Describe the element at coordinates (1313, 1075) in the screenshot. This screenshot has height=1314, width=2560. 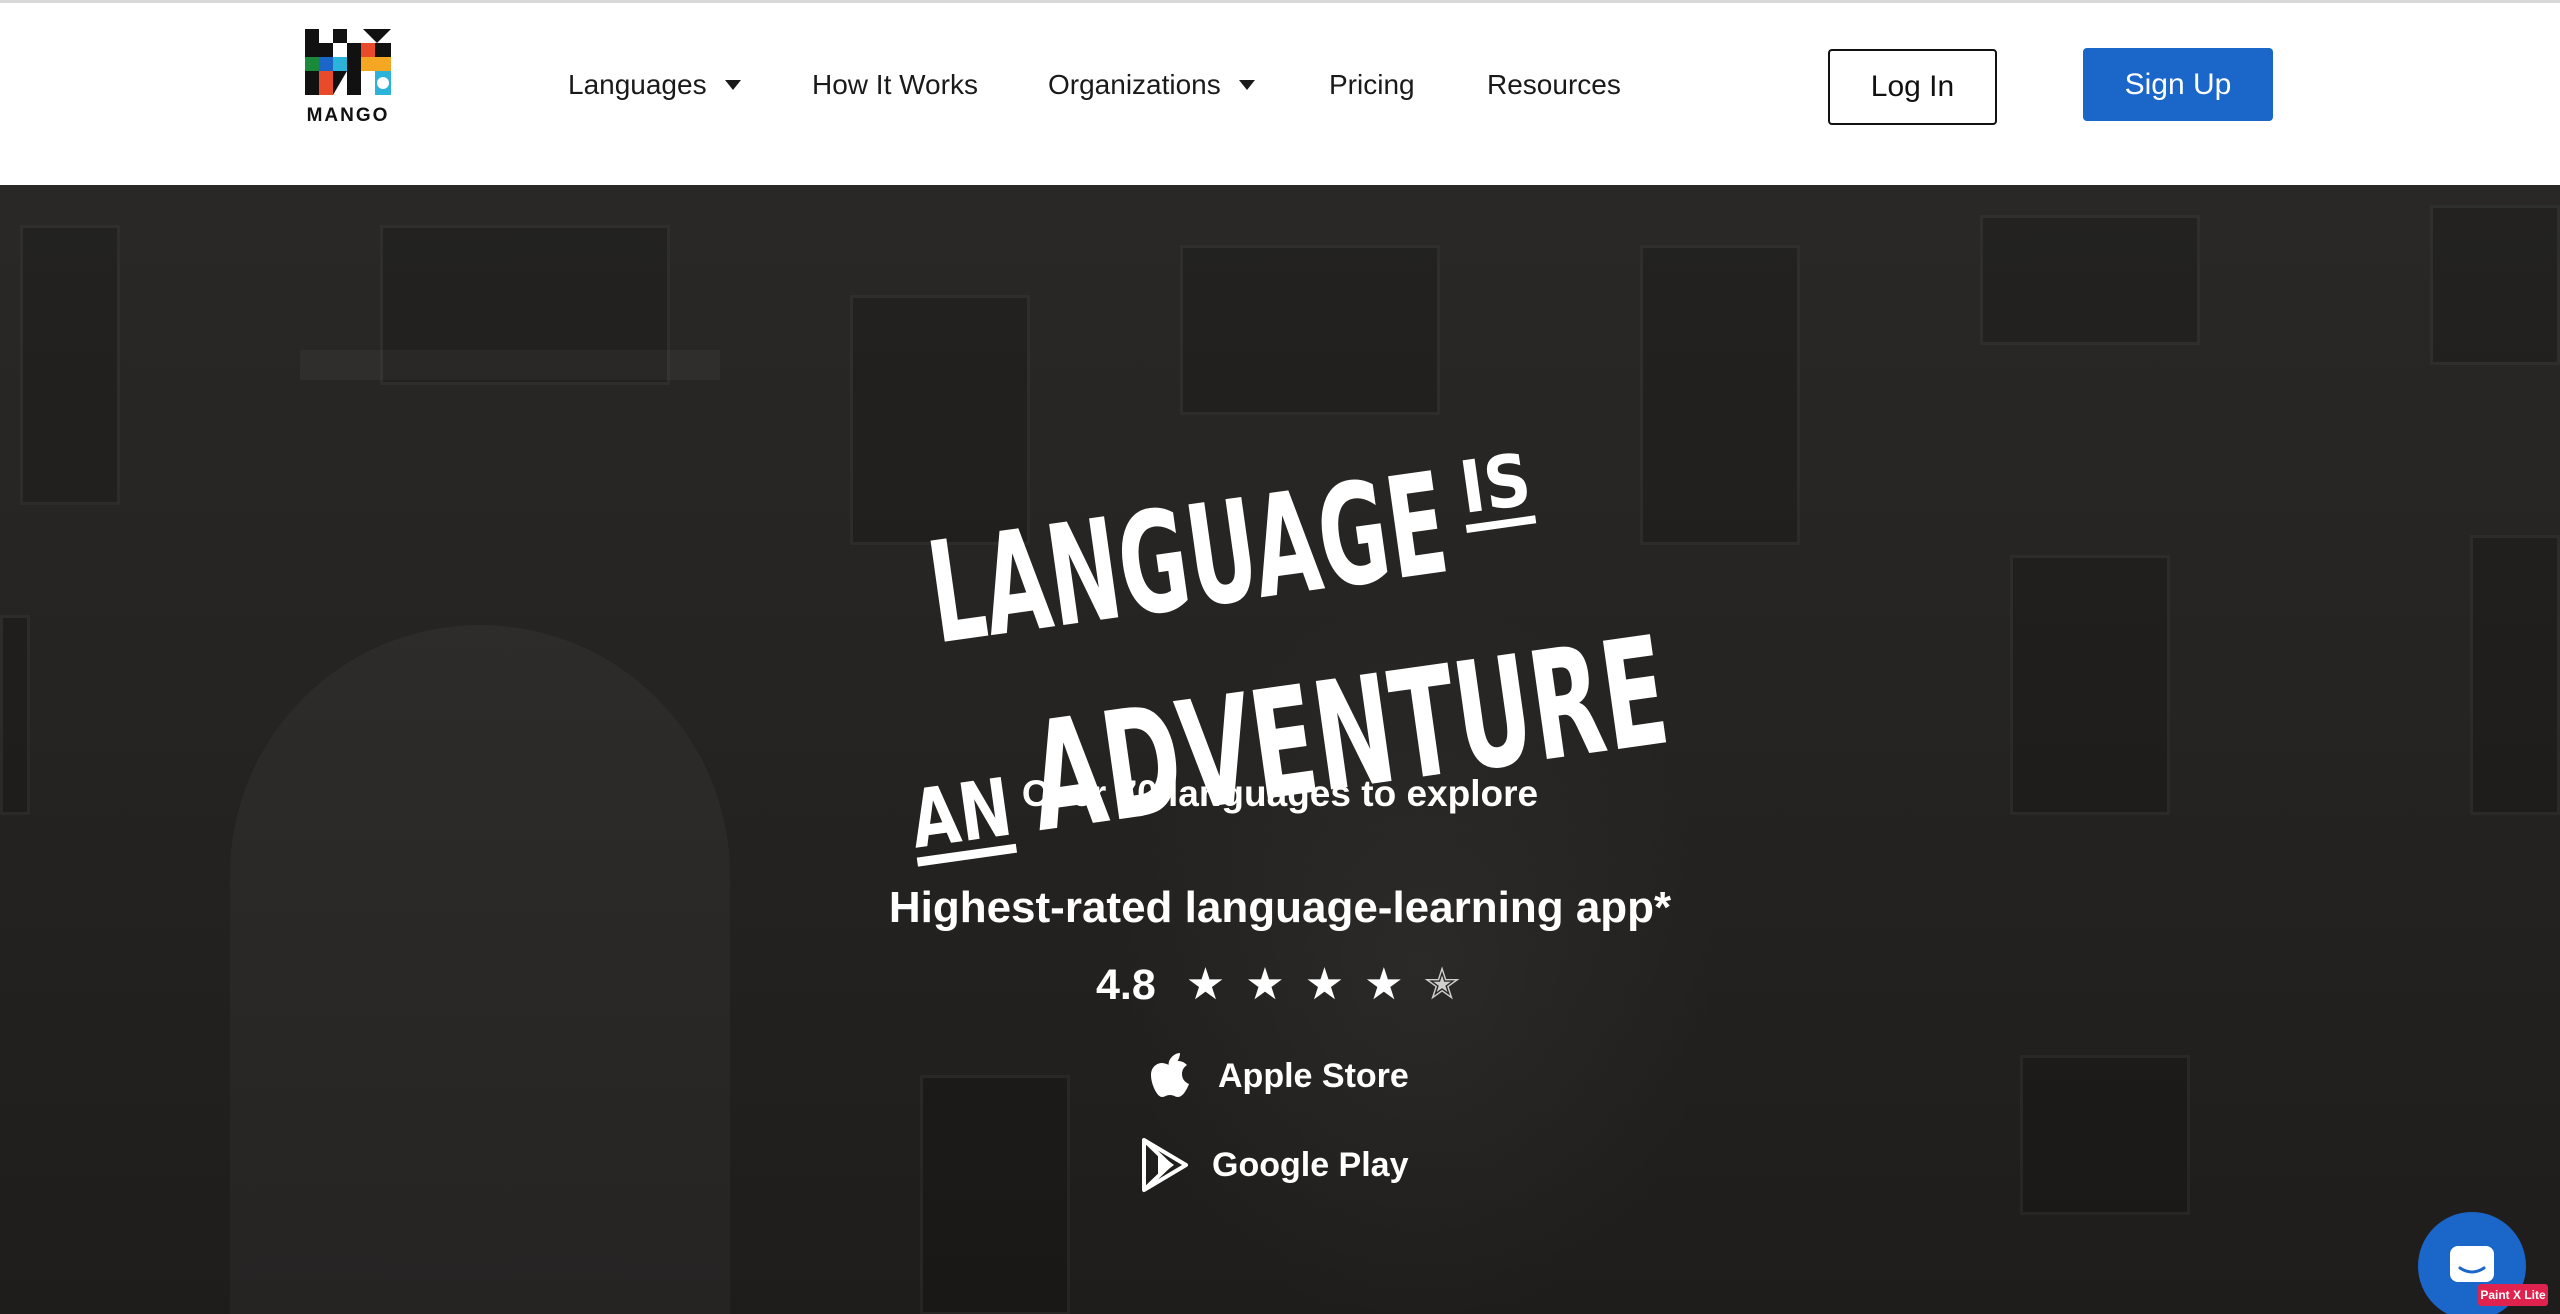
I see `apple-store-label: Apple Store` at that location.